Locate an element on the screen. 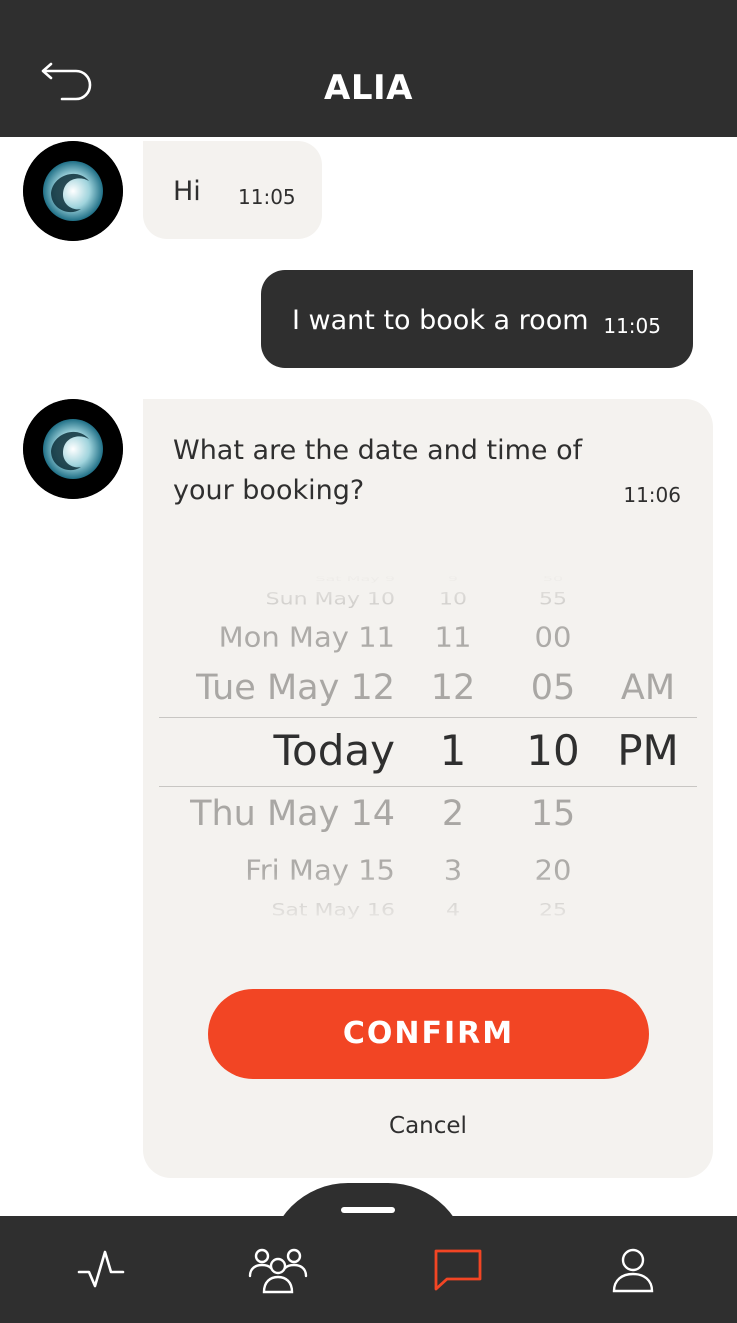 The height and width of the screenshot is (1323, 737). picker-ampm-option: AM is located at coordinates (648, 688).